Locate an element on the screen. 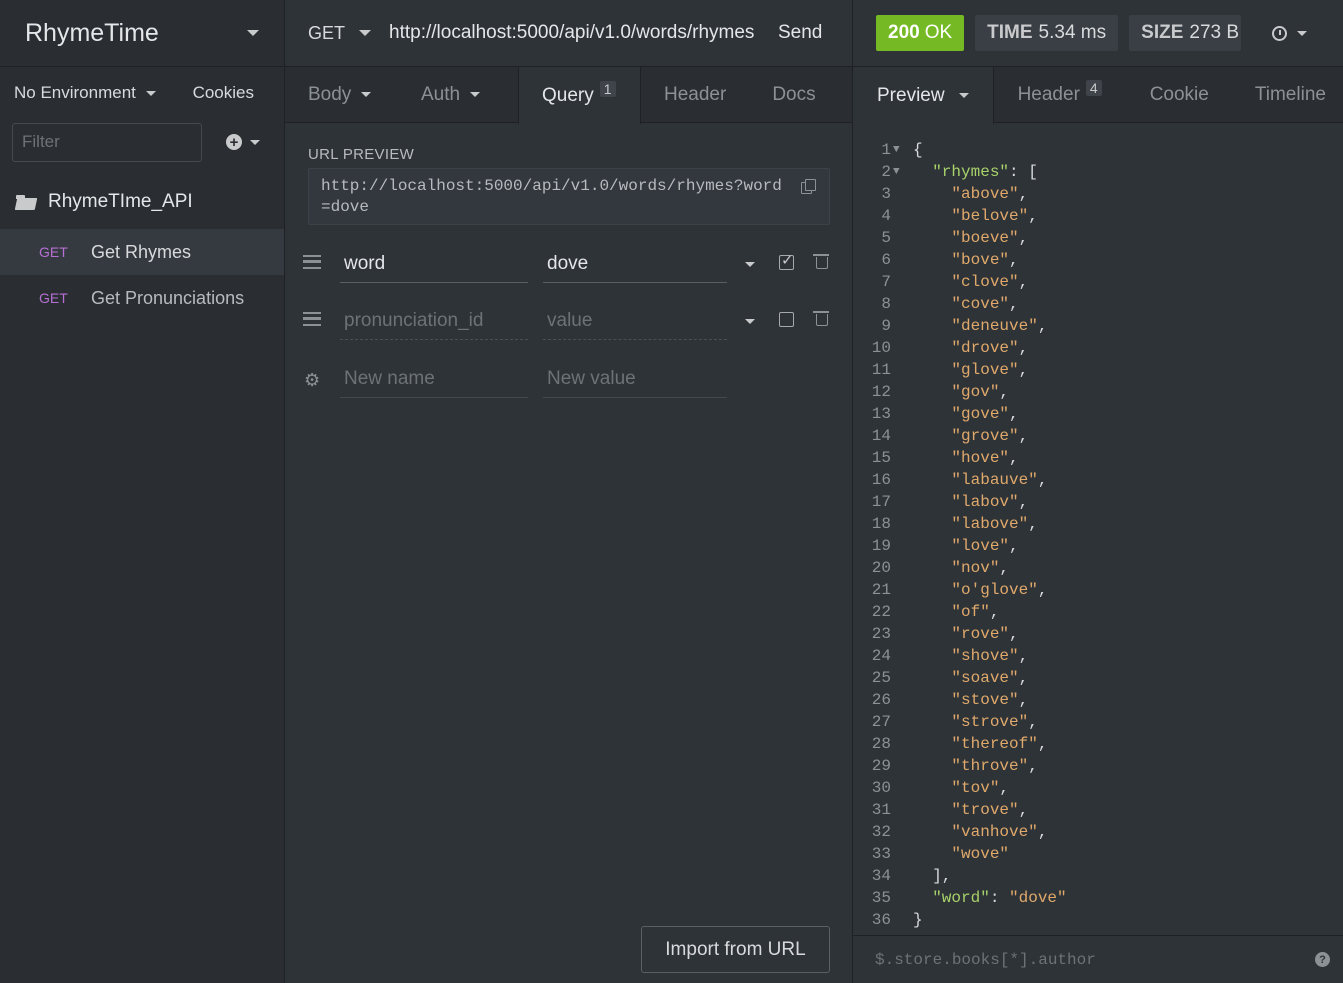 The width and height of the screenshot is (1343, 983). method-dropdown: GET is located at coordinates (337, 33).